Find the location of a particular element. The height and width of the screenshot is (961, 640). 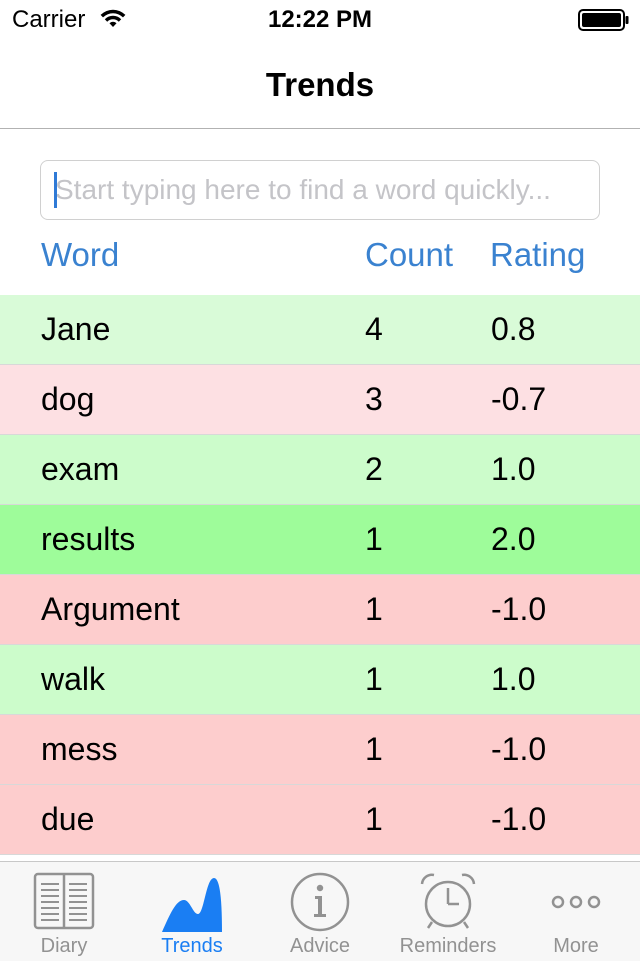

rating-cell: 2.0 is located at coordinates (513, 539).